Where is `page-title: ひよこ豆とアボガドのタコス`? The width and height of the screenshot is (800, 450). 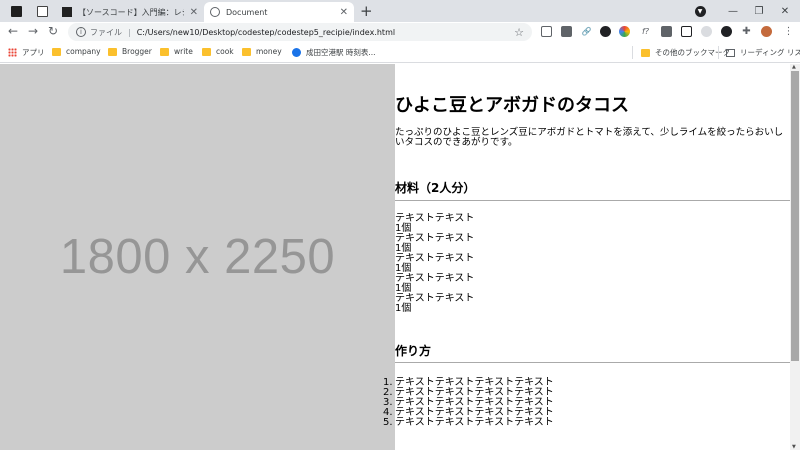 page-title: ひよこ豆とアボガドのタコス is located at coordinates (512, 105).